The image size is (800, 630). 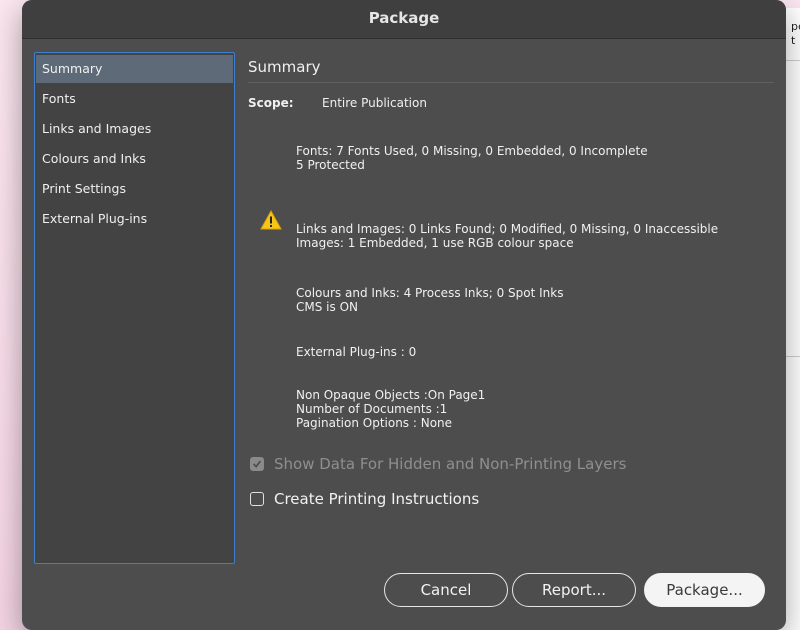 What do you see at coordinates (284, 67) in the screenshot?
I see `section-title: Summary` at bounding box center [284, 67].